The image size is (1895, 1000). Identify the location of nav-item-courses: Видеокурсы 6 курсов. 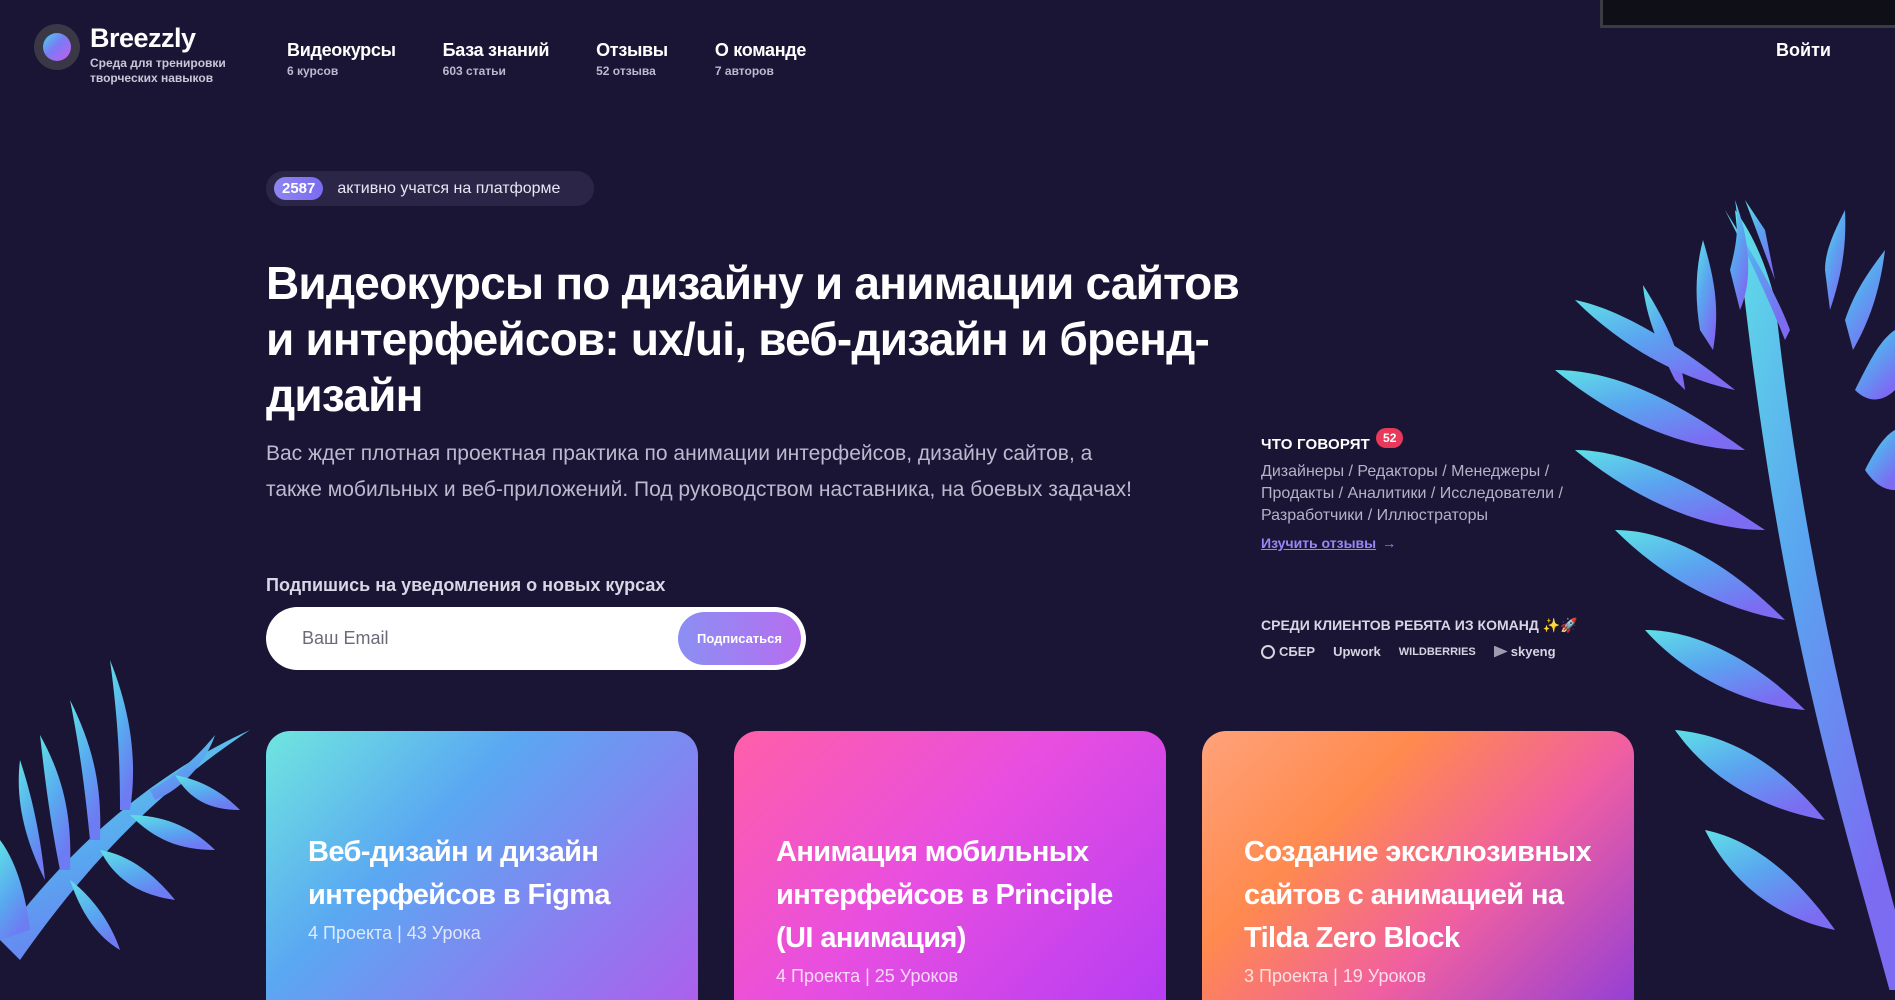
(341, 59).